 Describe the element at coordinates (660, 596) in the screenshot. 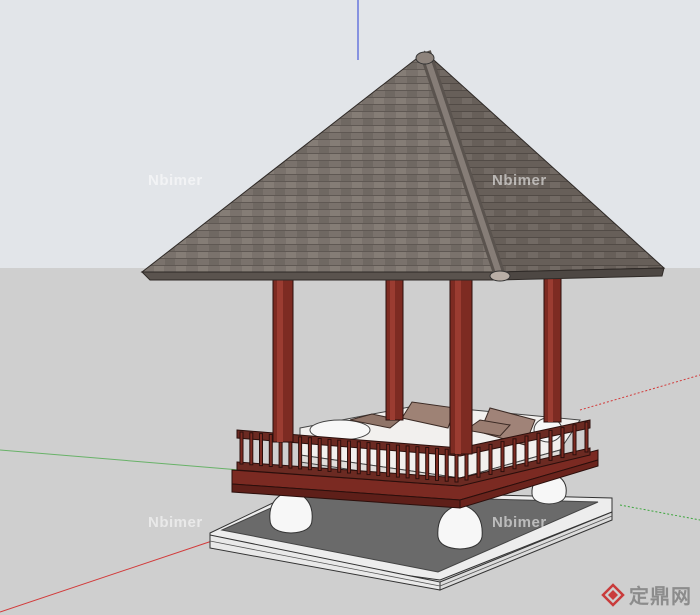

I see `brand-name: 定鼎网` at that location.